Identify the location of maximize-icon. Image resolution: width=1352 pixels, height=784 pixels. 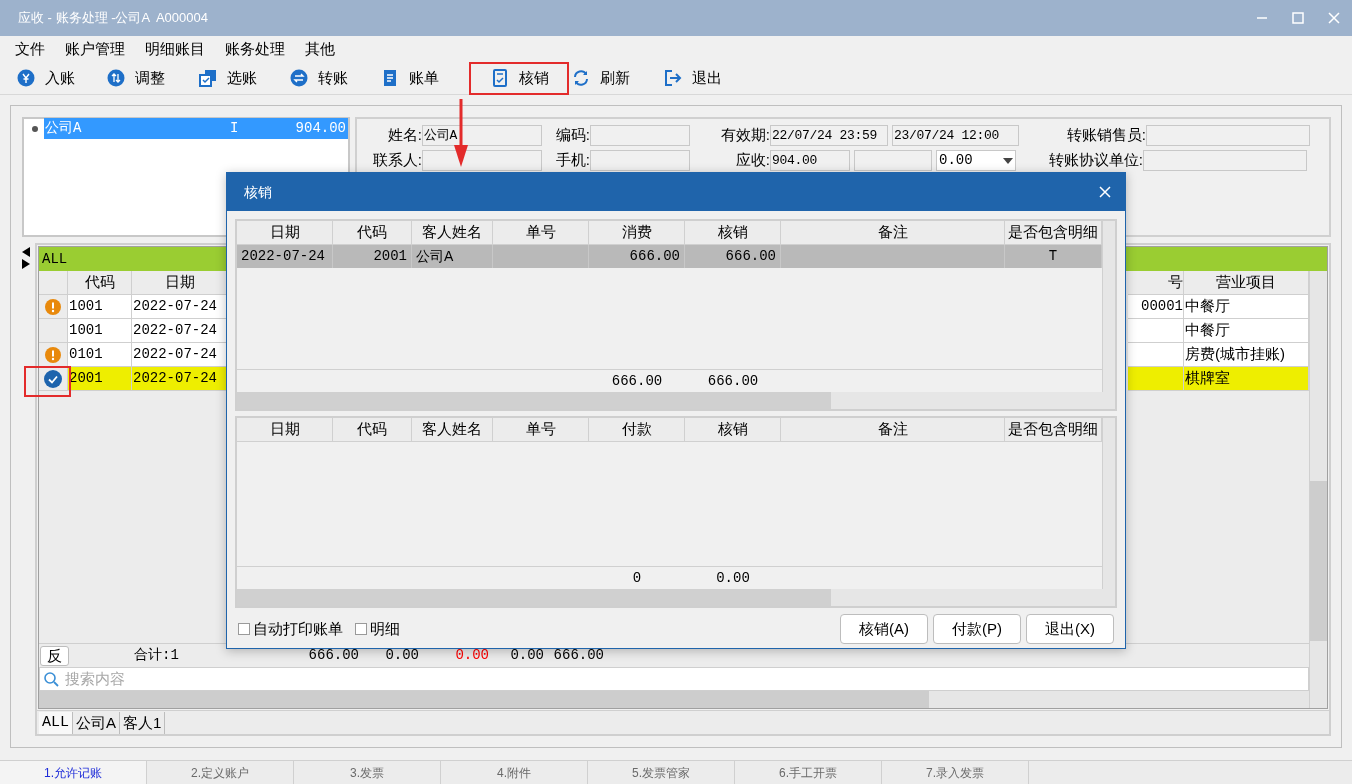
(1298, 18).